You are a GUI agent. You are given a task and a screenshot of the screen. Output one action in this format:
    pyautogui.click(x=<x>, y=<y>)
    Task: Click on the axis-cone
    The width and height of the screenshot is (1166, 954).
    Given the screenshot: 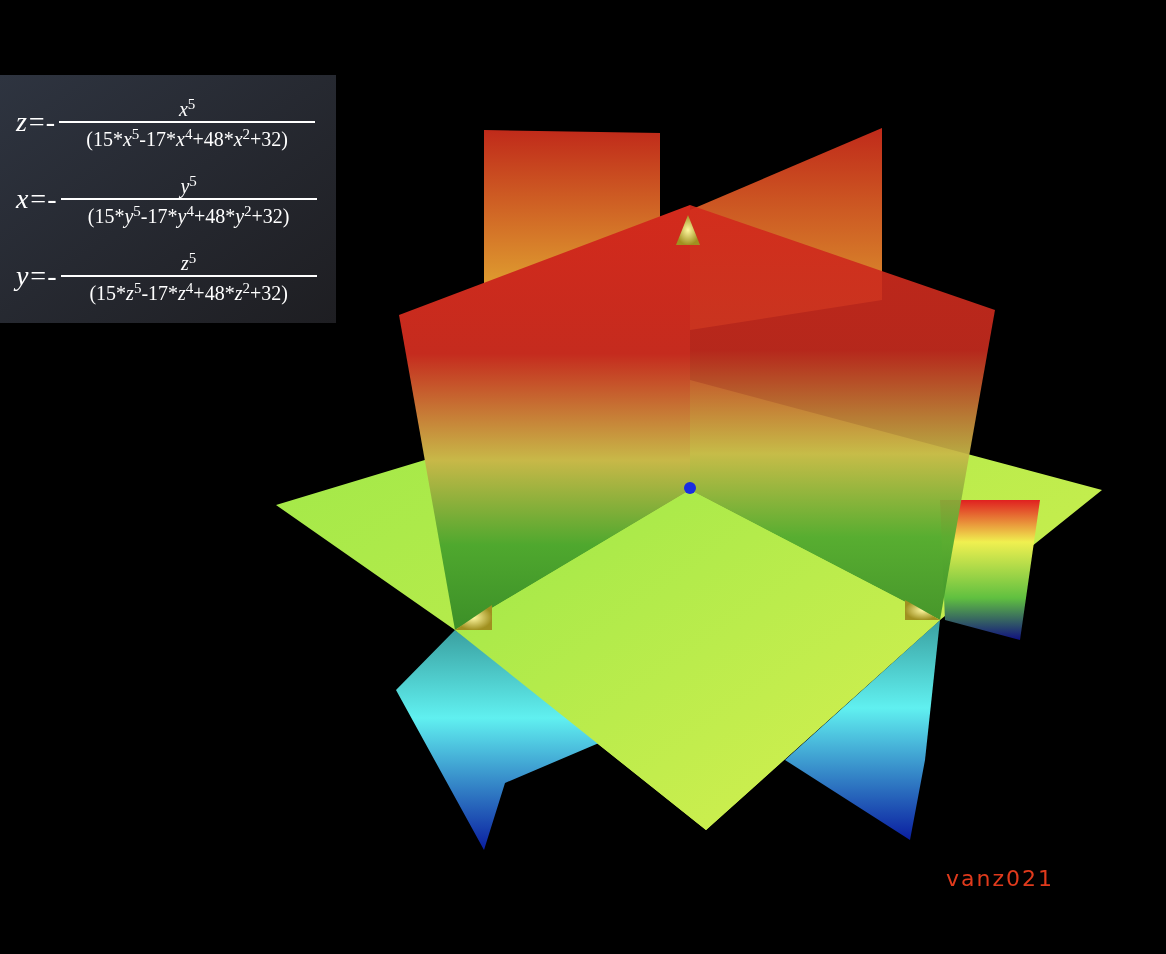 What is the action you would take?
    pyautogui.click(x=688, y=230)
    